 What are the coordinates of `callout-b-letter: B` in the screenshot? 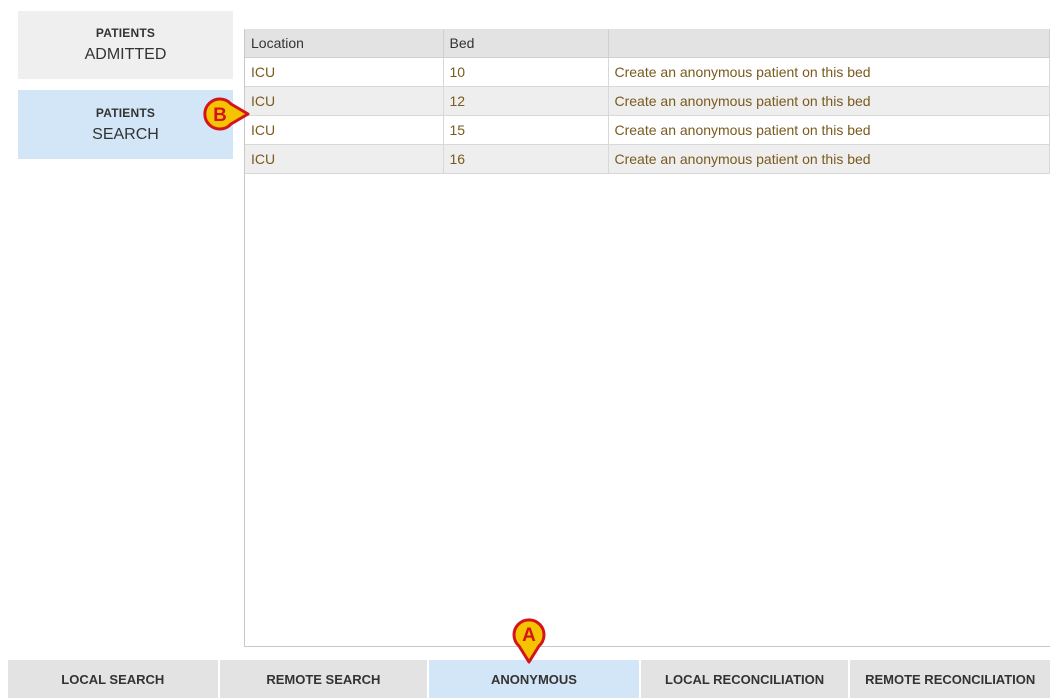 It's located at (220, 115).